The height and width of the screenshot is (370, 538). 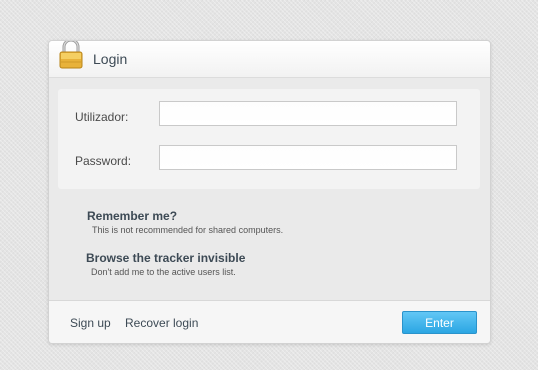 I want to click on panel-header: Login, so click(x=269, y=59).